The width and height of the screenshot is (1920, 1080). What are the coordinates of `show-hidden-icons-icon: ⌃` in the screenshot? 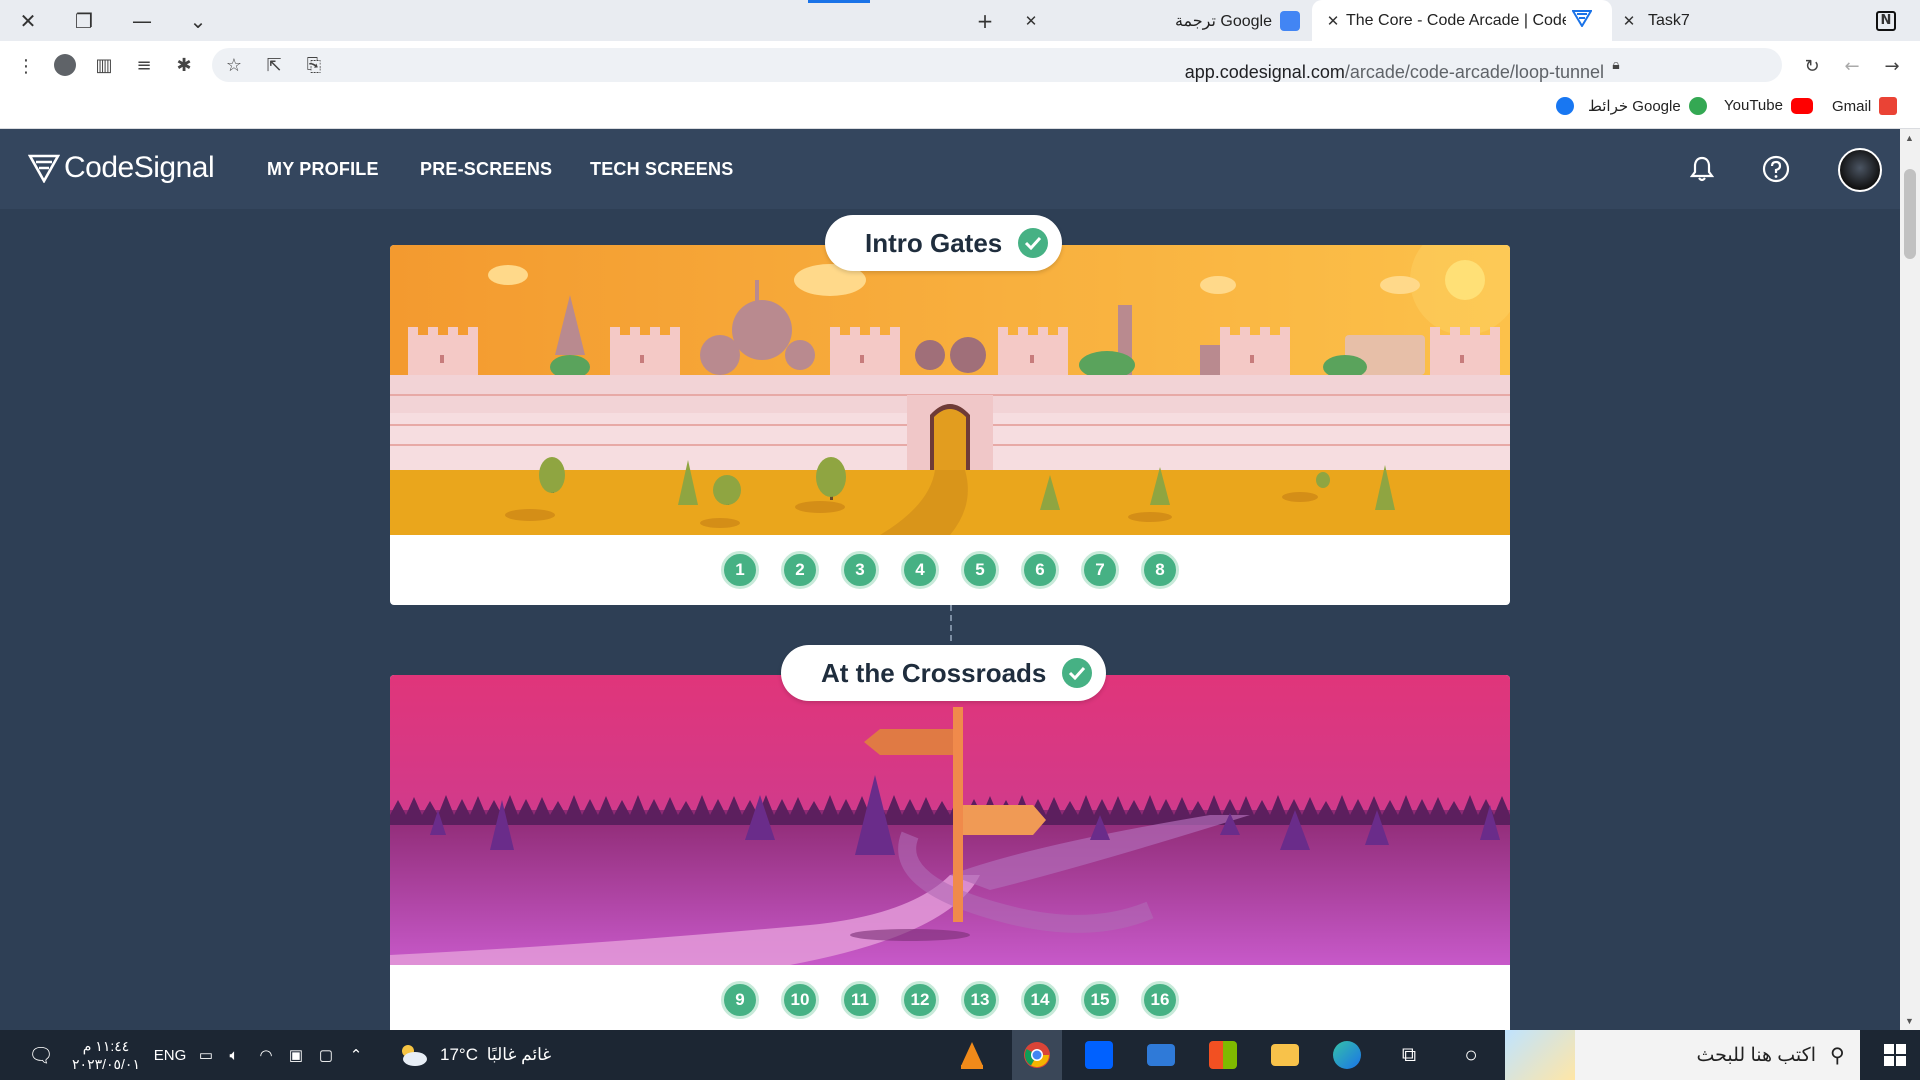 It's located at (356, 1055).